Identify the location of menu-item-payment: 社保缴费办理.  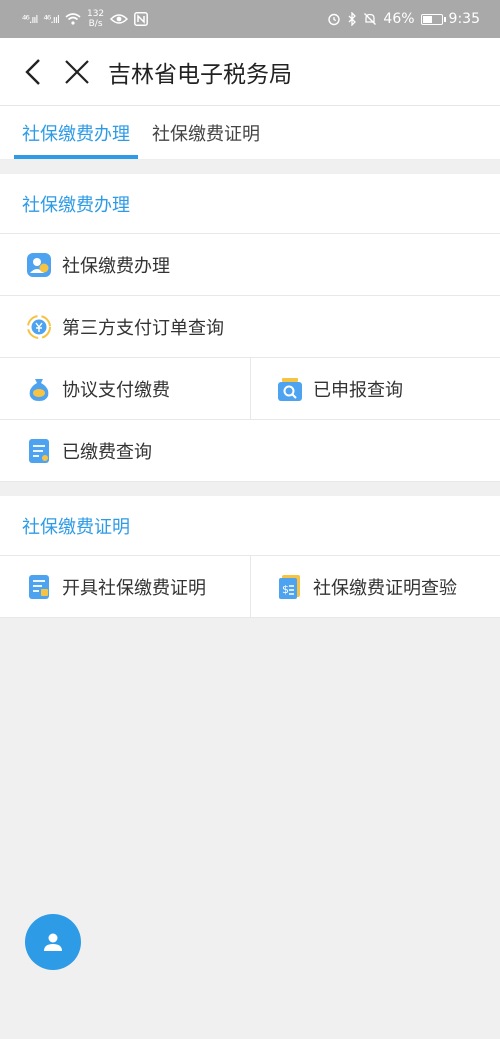
(250, 264).